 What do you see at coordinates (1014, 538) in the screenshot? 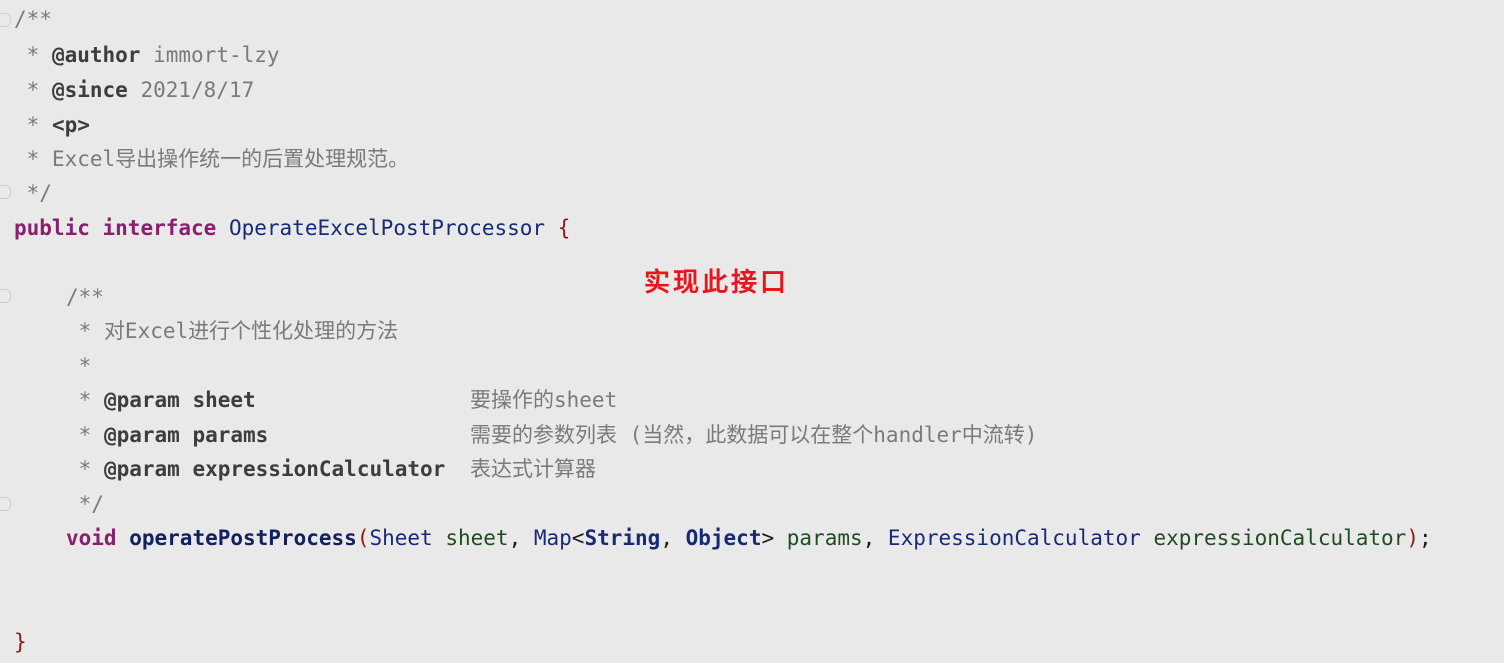
I see `param-type-expression-calculator: ExpressionCalculator` at bounding box center [1014, 538].